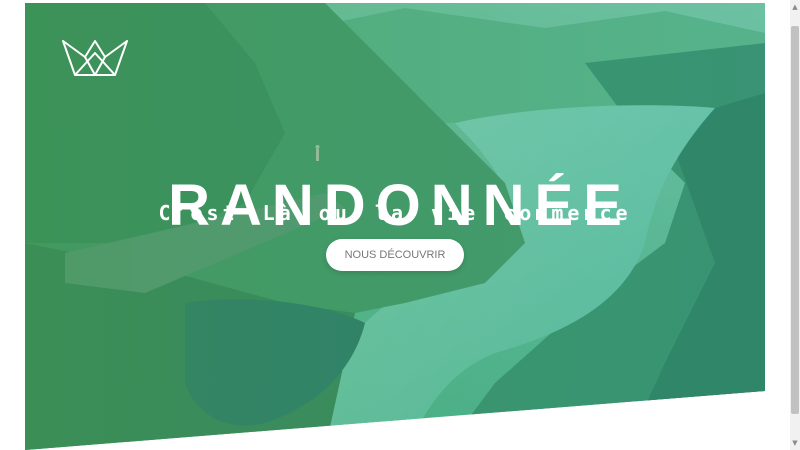 This screenshot has width=800, height=450. I want to click on scroll-down-arrow-icon: ▼, so click(795, 443).